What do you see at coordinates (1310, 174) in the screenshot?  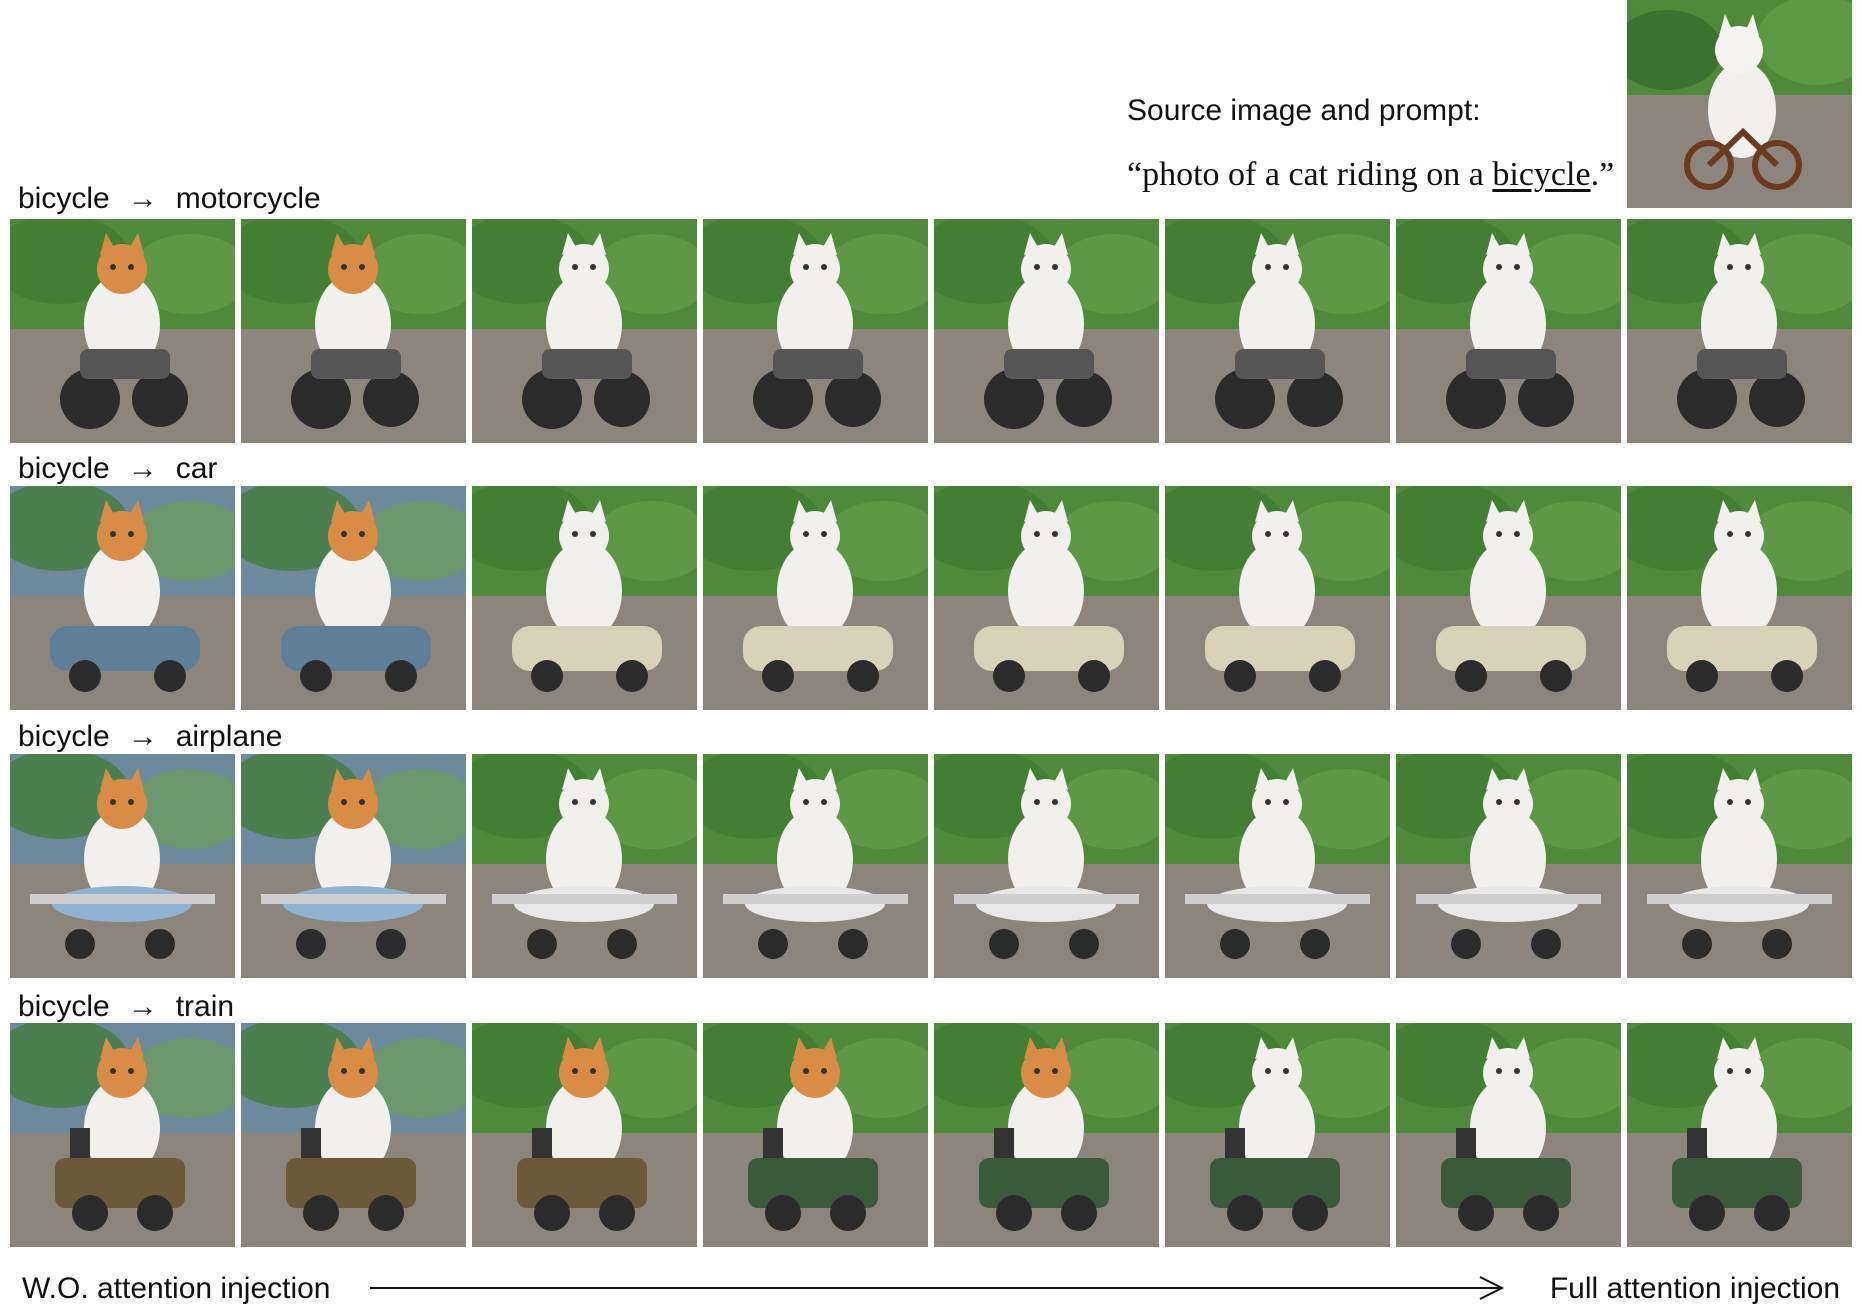 I see `source-prompt-open: “photo of a cat riding on a` at bounding box center [1310, 174].